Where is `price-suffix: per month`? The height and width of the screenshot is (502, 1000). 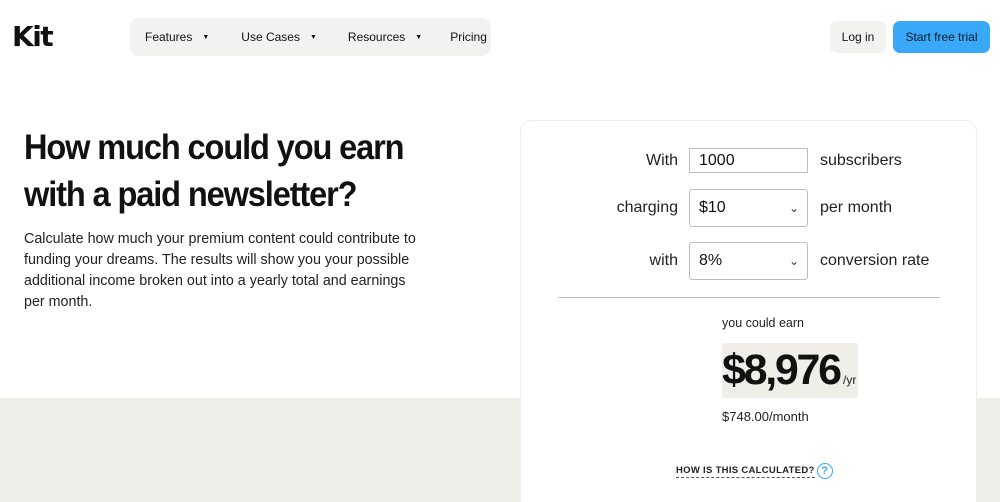 price-suffix: per month is located at coordinates (856, 207).